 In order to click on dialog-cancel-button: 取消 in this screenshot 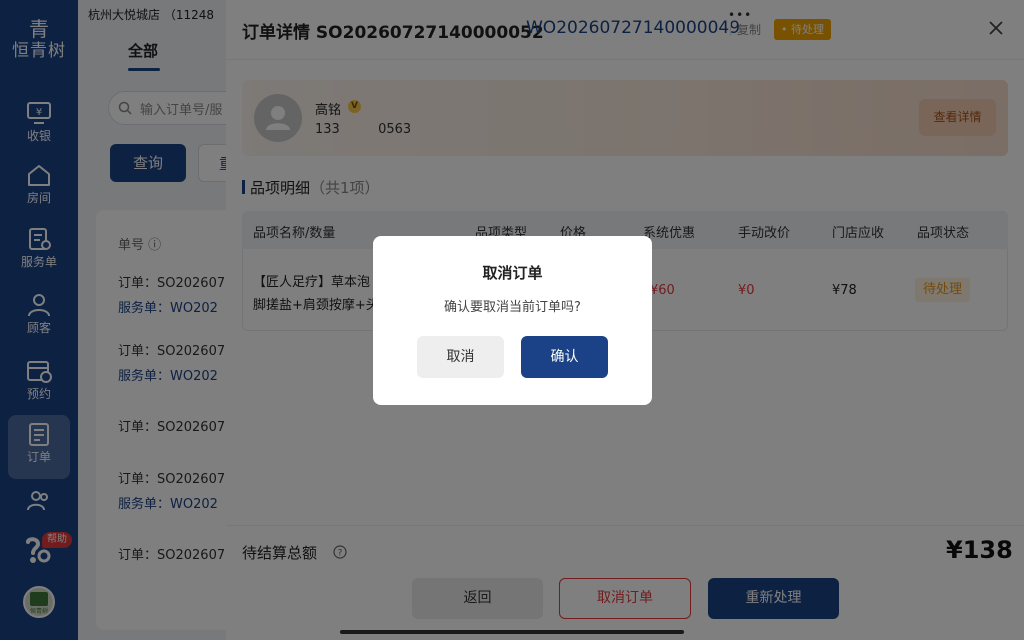, I will do `click(460, 357)`.